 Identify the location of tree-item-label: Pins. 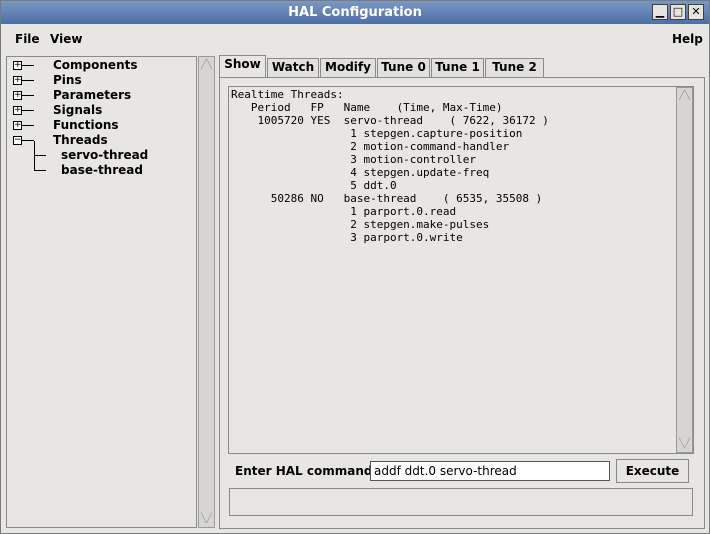
(67, 80).